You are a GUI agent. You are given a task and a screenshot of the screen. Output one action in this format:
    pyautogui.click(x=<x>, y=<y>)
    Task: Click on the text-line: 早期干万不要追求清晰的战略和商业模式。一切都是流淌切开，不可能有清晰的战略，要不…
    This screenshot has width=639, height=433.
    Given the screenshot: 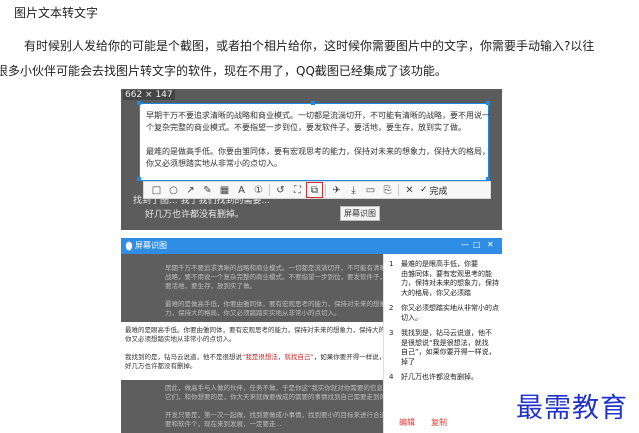 What is the action you would take?
    pyautogui.click(x=318, y=115)
    